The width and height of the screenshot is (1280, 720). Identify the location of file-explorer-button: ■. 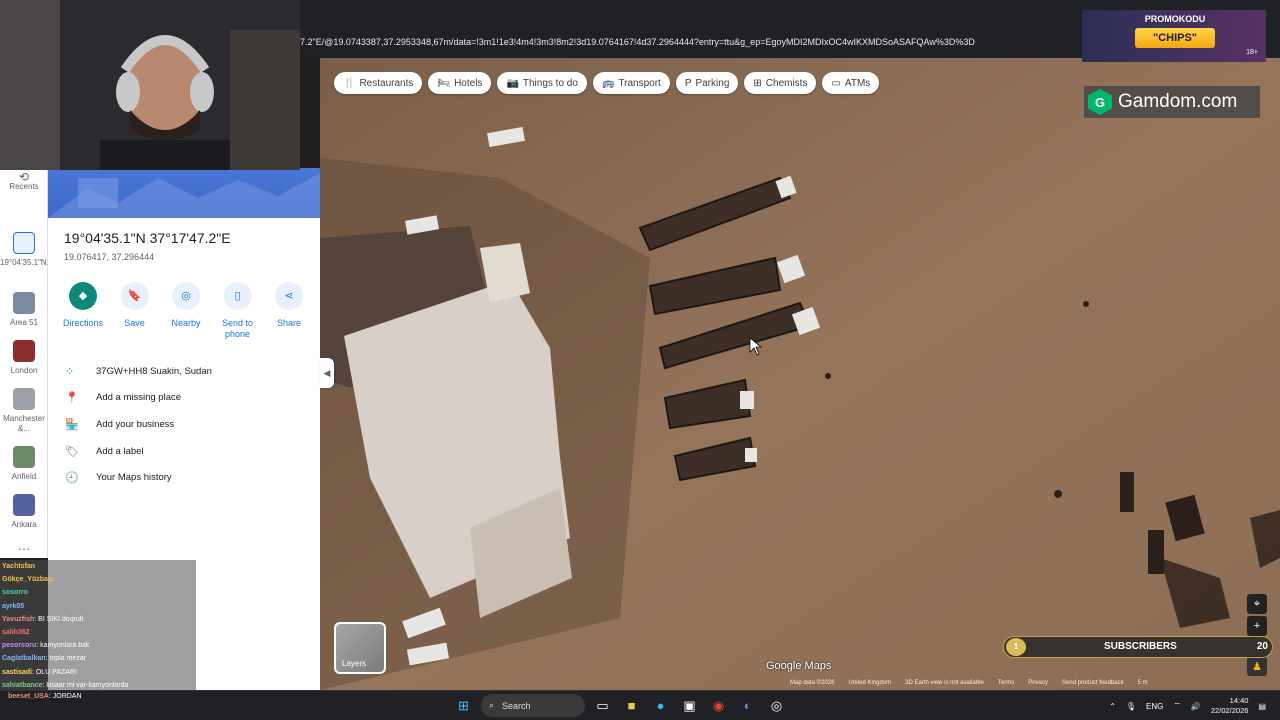
(631, 705).